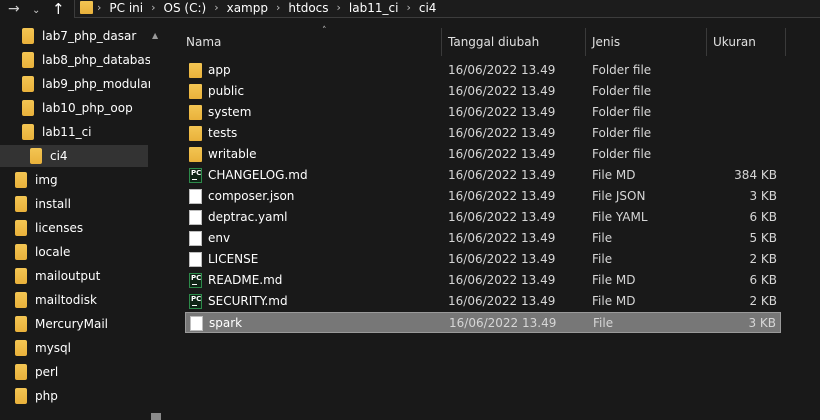 This screenshot has height=420, width=820. Describe the element at coordinates (308, 8) in the screenshot. I see `breadcrumb-item: htdocs` at that location.